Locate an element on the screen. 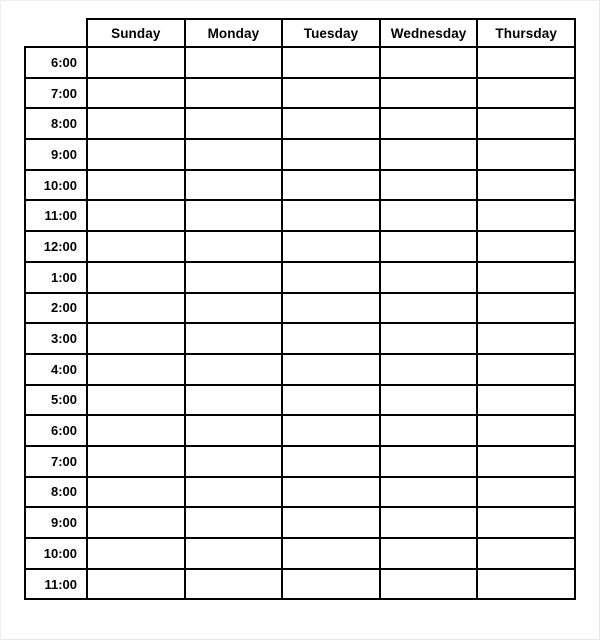 This screenshot has height=640, width=600. table-row: 5:00 is located at coordinates (300, 400).